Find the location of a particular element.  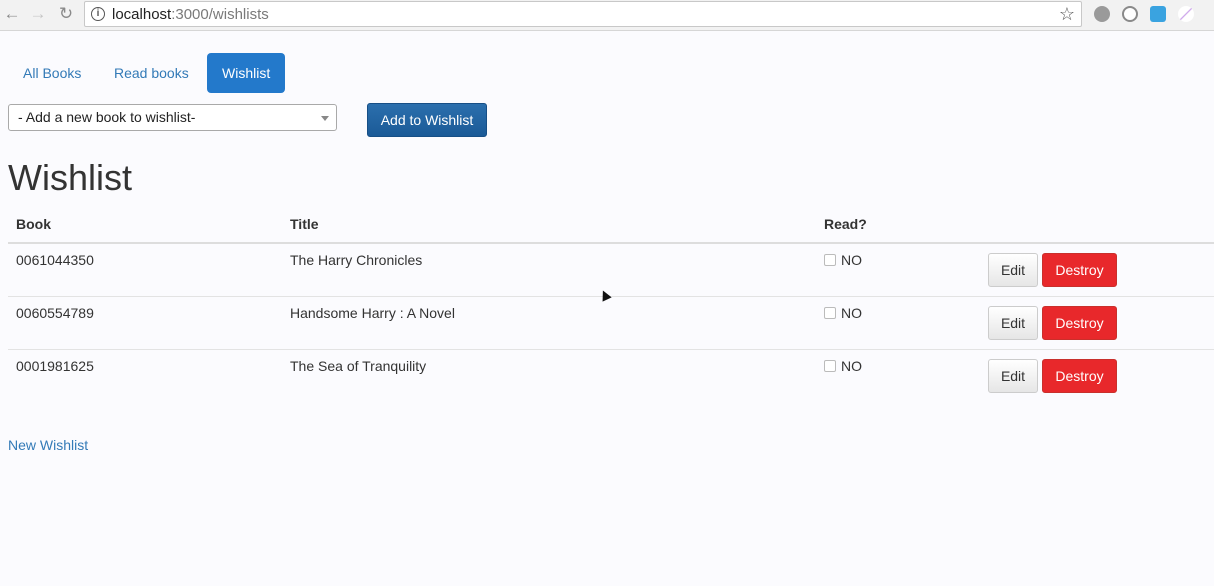

column-header-actions is located at coordinates (1101, 225).